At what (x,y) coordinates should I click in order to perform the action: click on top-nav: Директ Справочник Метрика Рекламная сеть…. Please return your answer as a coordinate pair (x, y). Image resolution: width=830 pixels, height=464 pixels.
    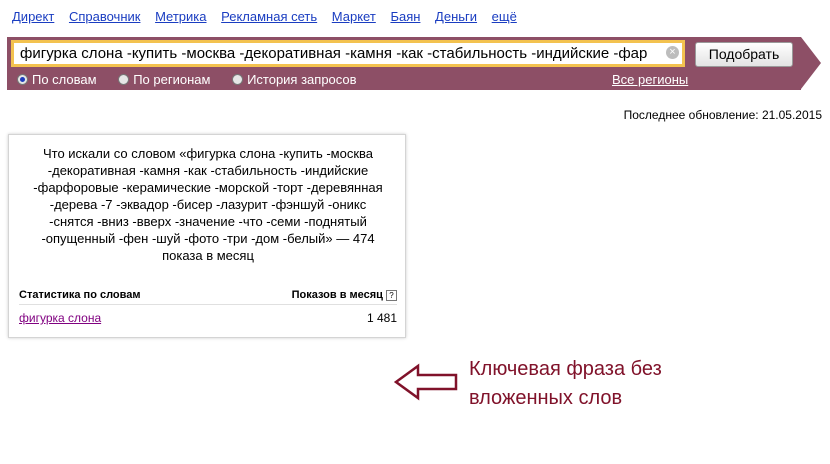
    Looking at the image, I should click on (270, 16).